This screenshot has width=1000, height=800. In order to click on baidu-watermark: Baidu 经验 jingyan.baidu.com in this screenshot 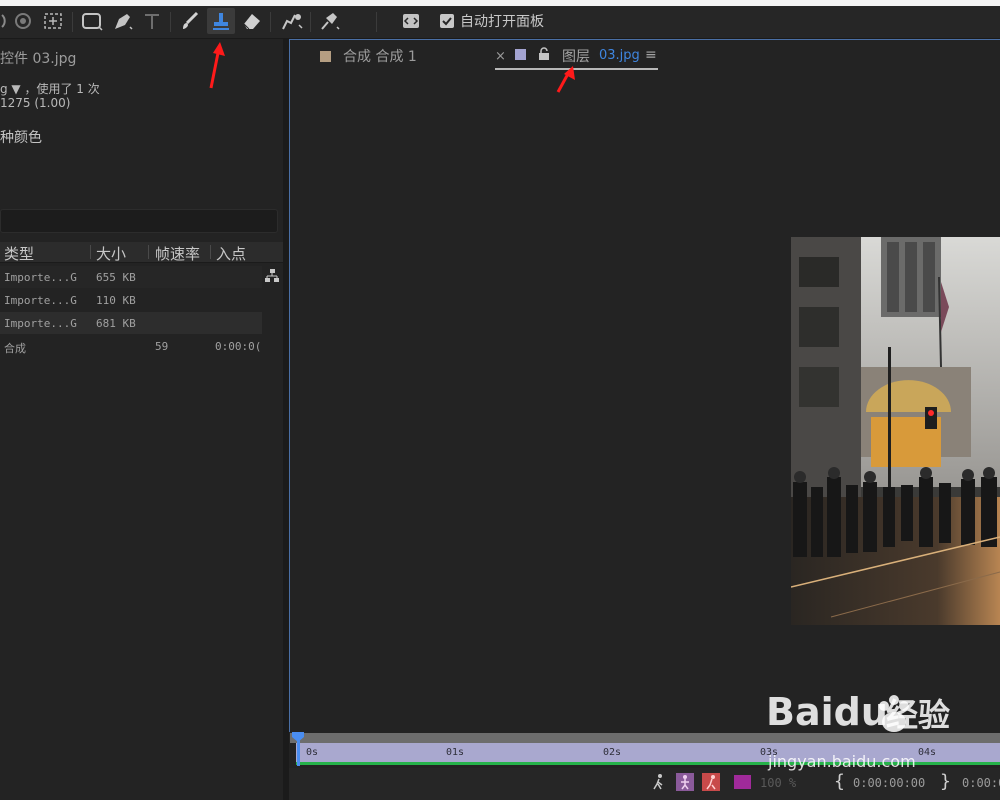, I will do `click(883, 735)`.